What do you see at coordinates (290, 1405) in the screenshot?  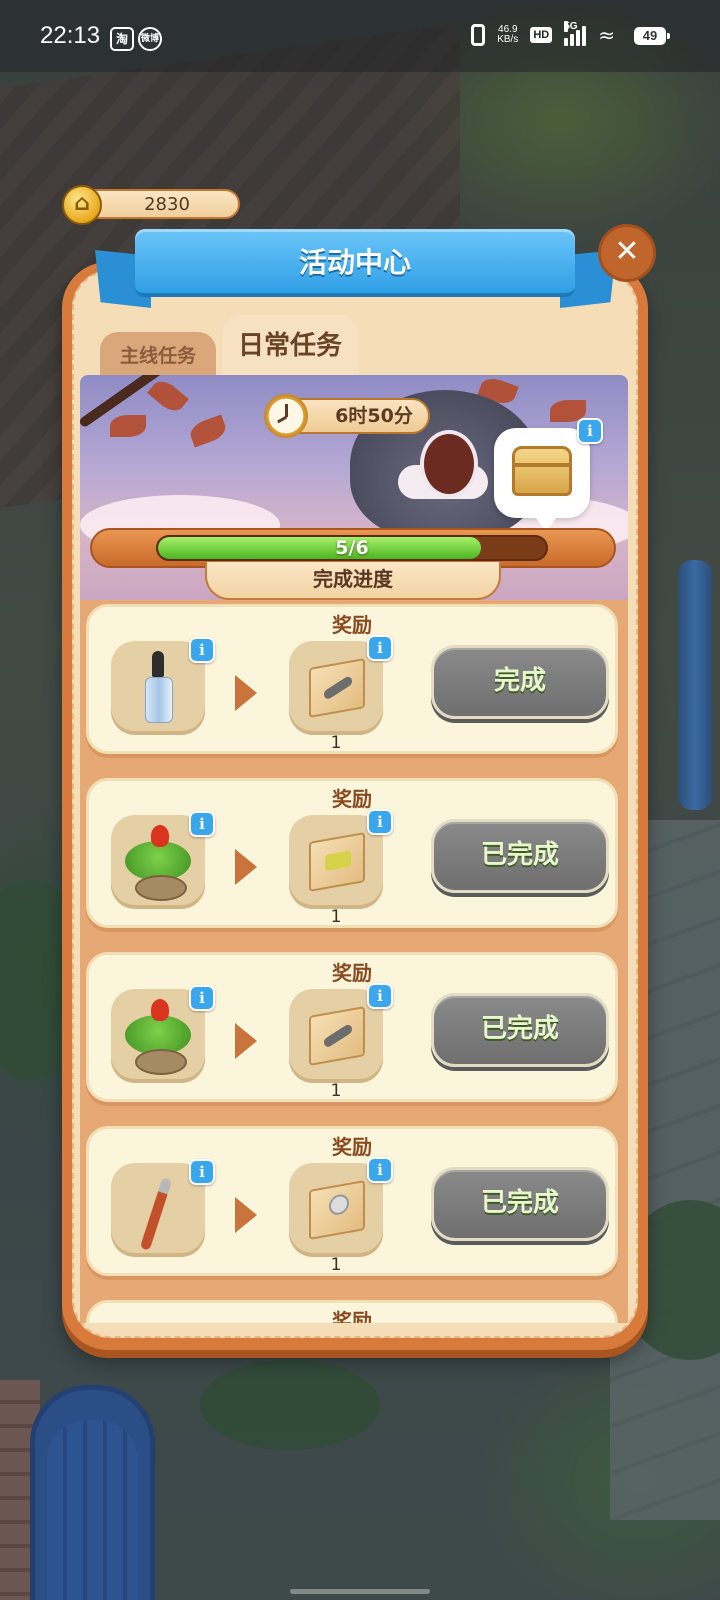 I see `background-bush` at bounding box center [290, 1405].